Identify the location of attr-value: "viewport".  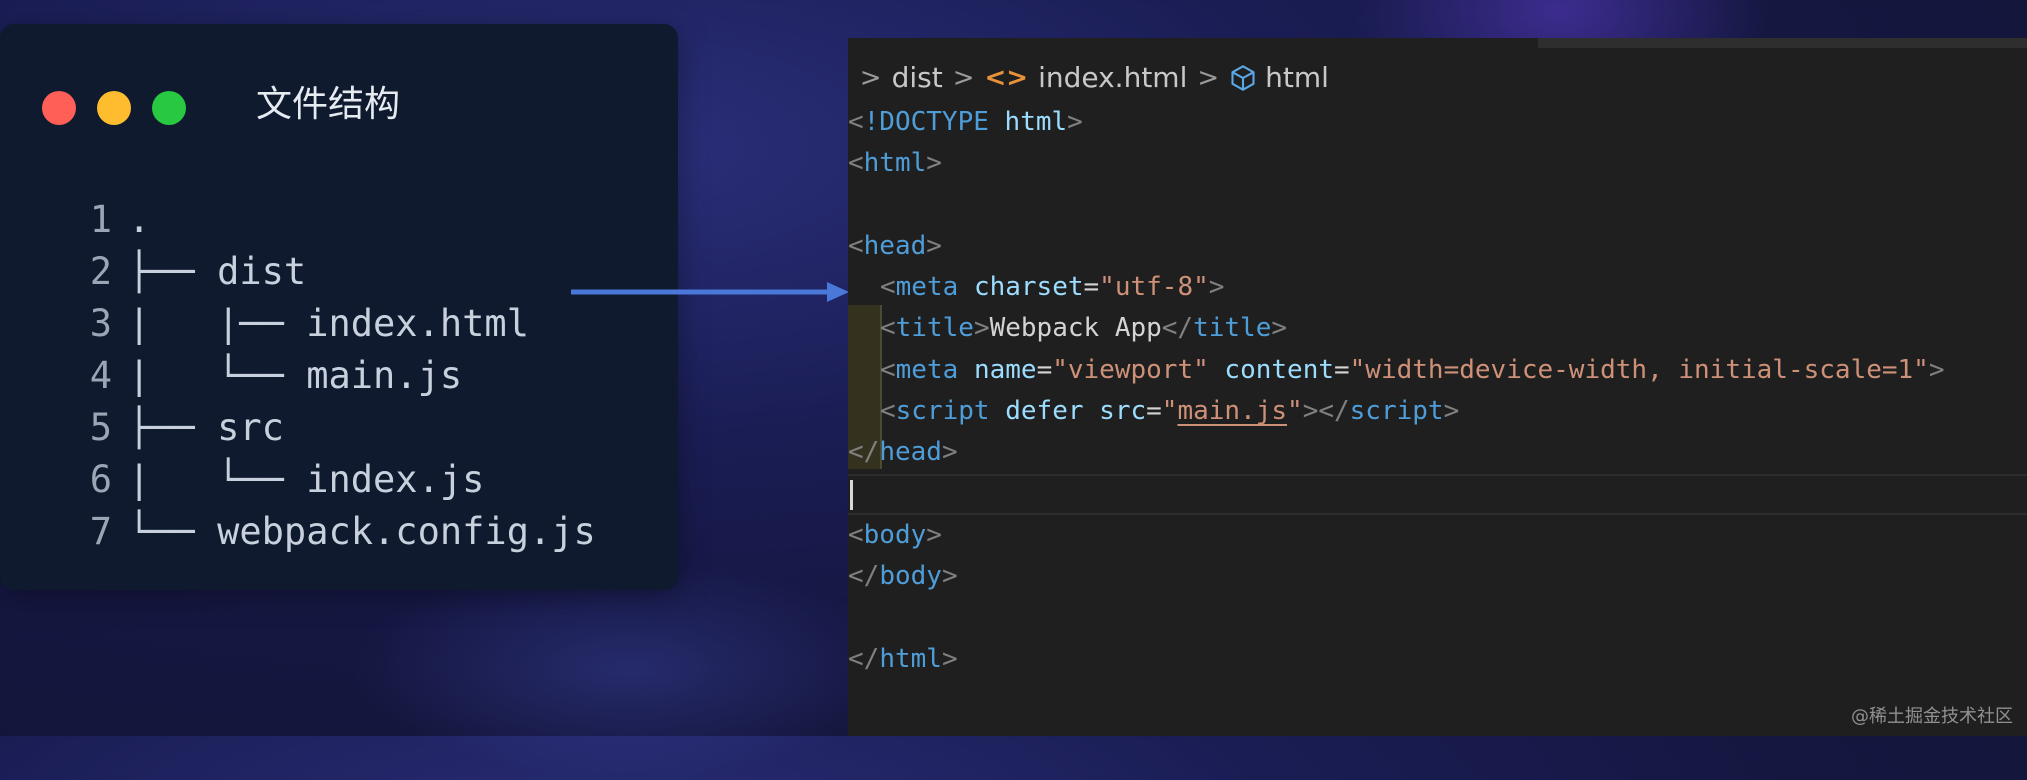
(1130, 369).